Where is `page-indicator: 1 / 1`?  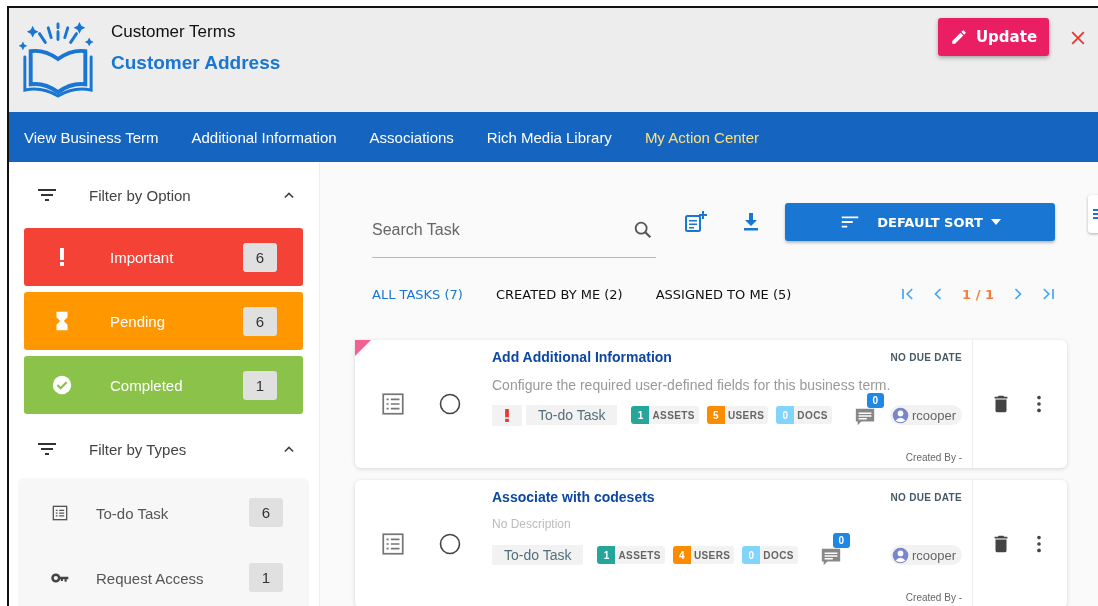 page-indicator: 1 / 1 is located at coordinates (978, 294).